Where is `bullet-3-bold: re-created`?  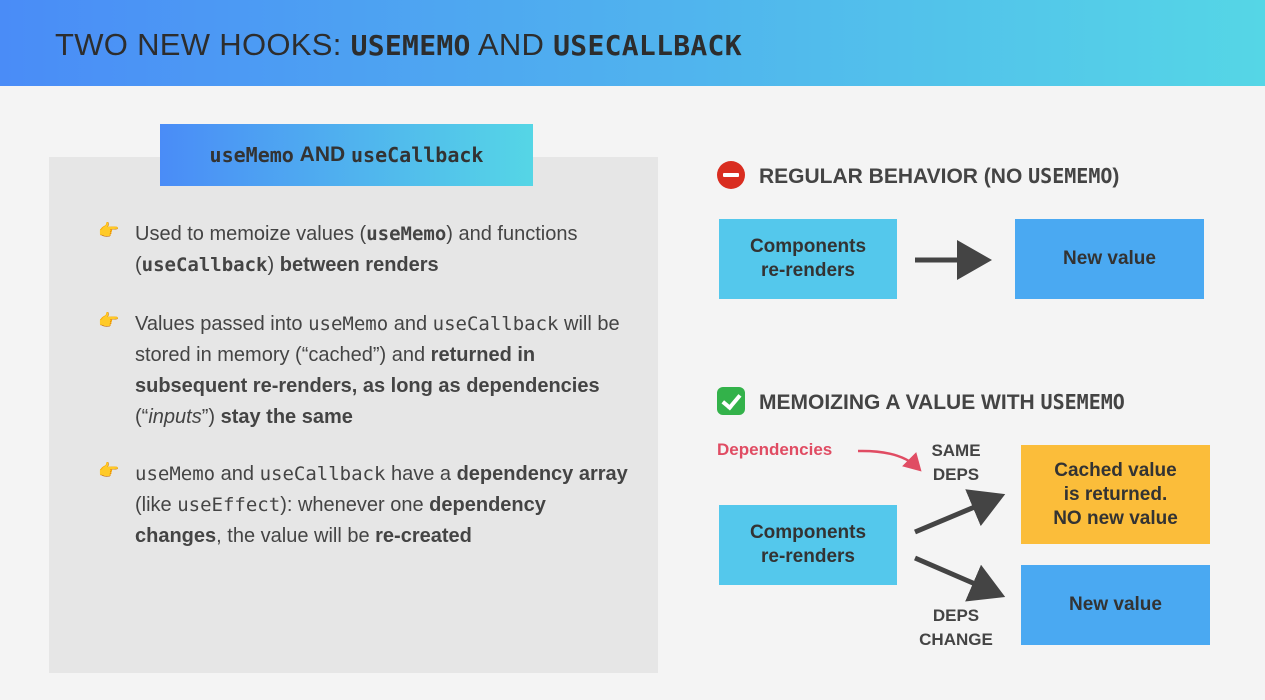
bullet-3-bold: re-created is located at coordinates (423, 536).